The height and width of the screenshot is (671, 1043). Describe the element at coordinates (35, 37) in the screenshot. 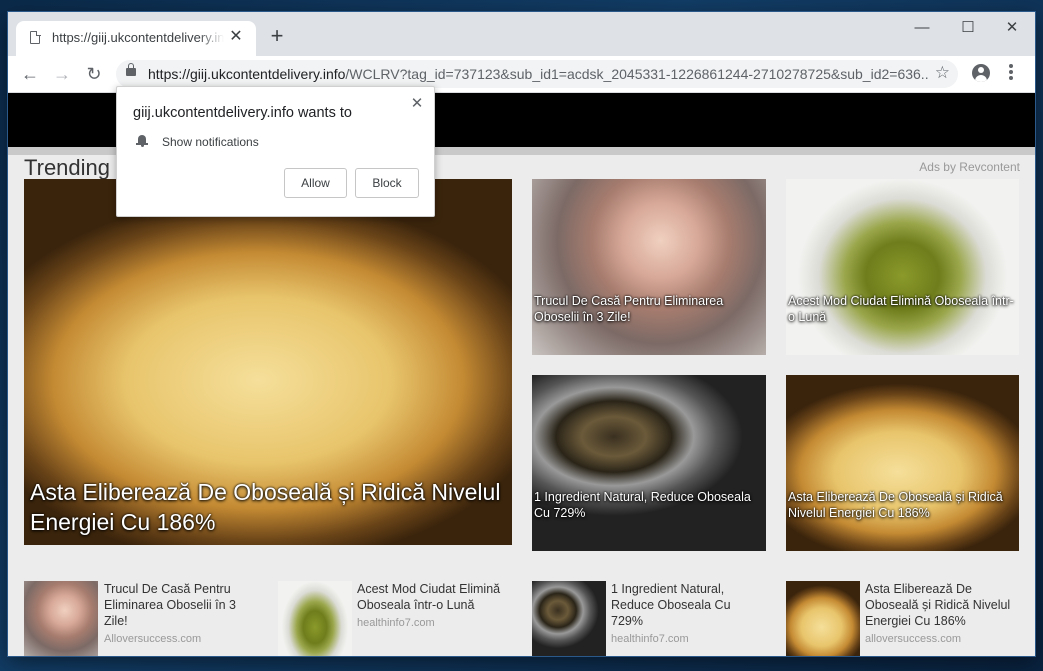

I see `page-icon` at that location.